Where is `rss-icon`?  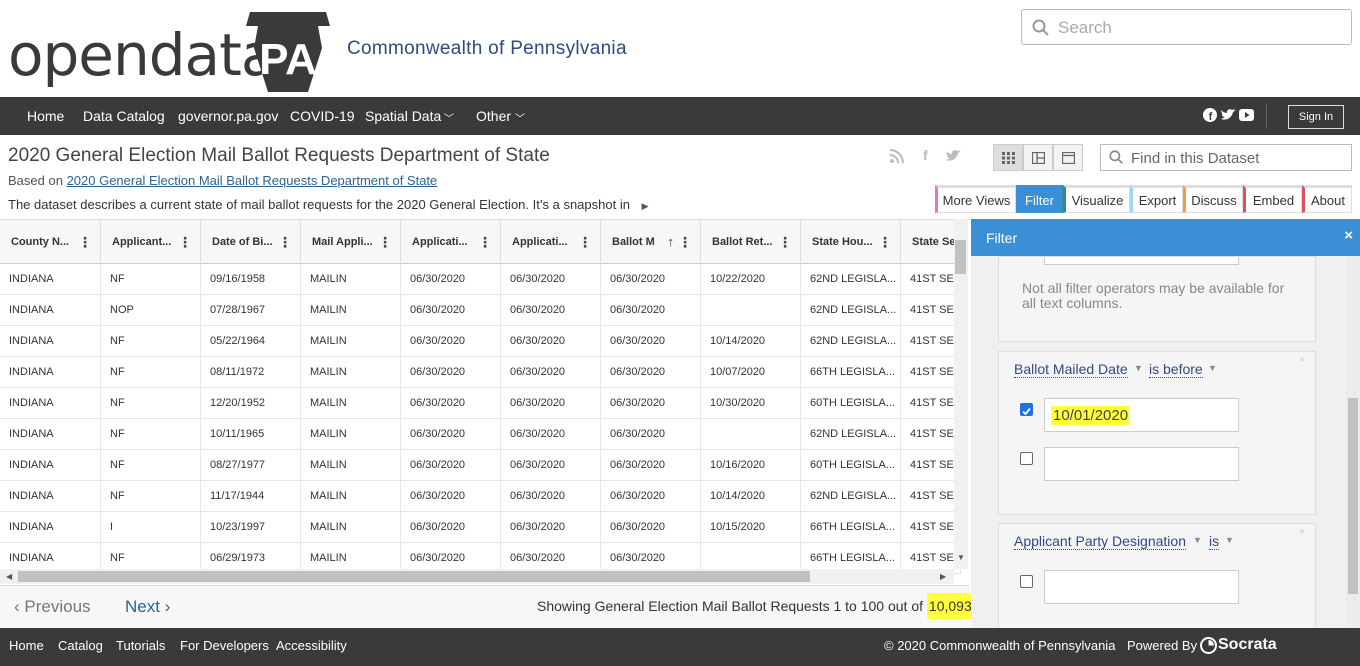
rss-icon is located at coordinates (897, 156).